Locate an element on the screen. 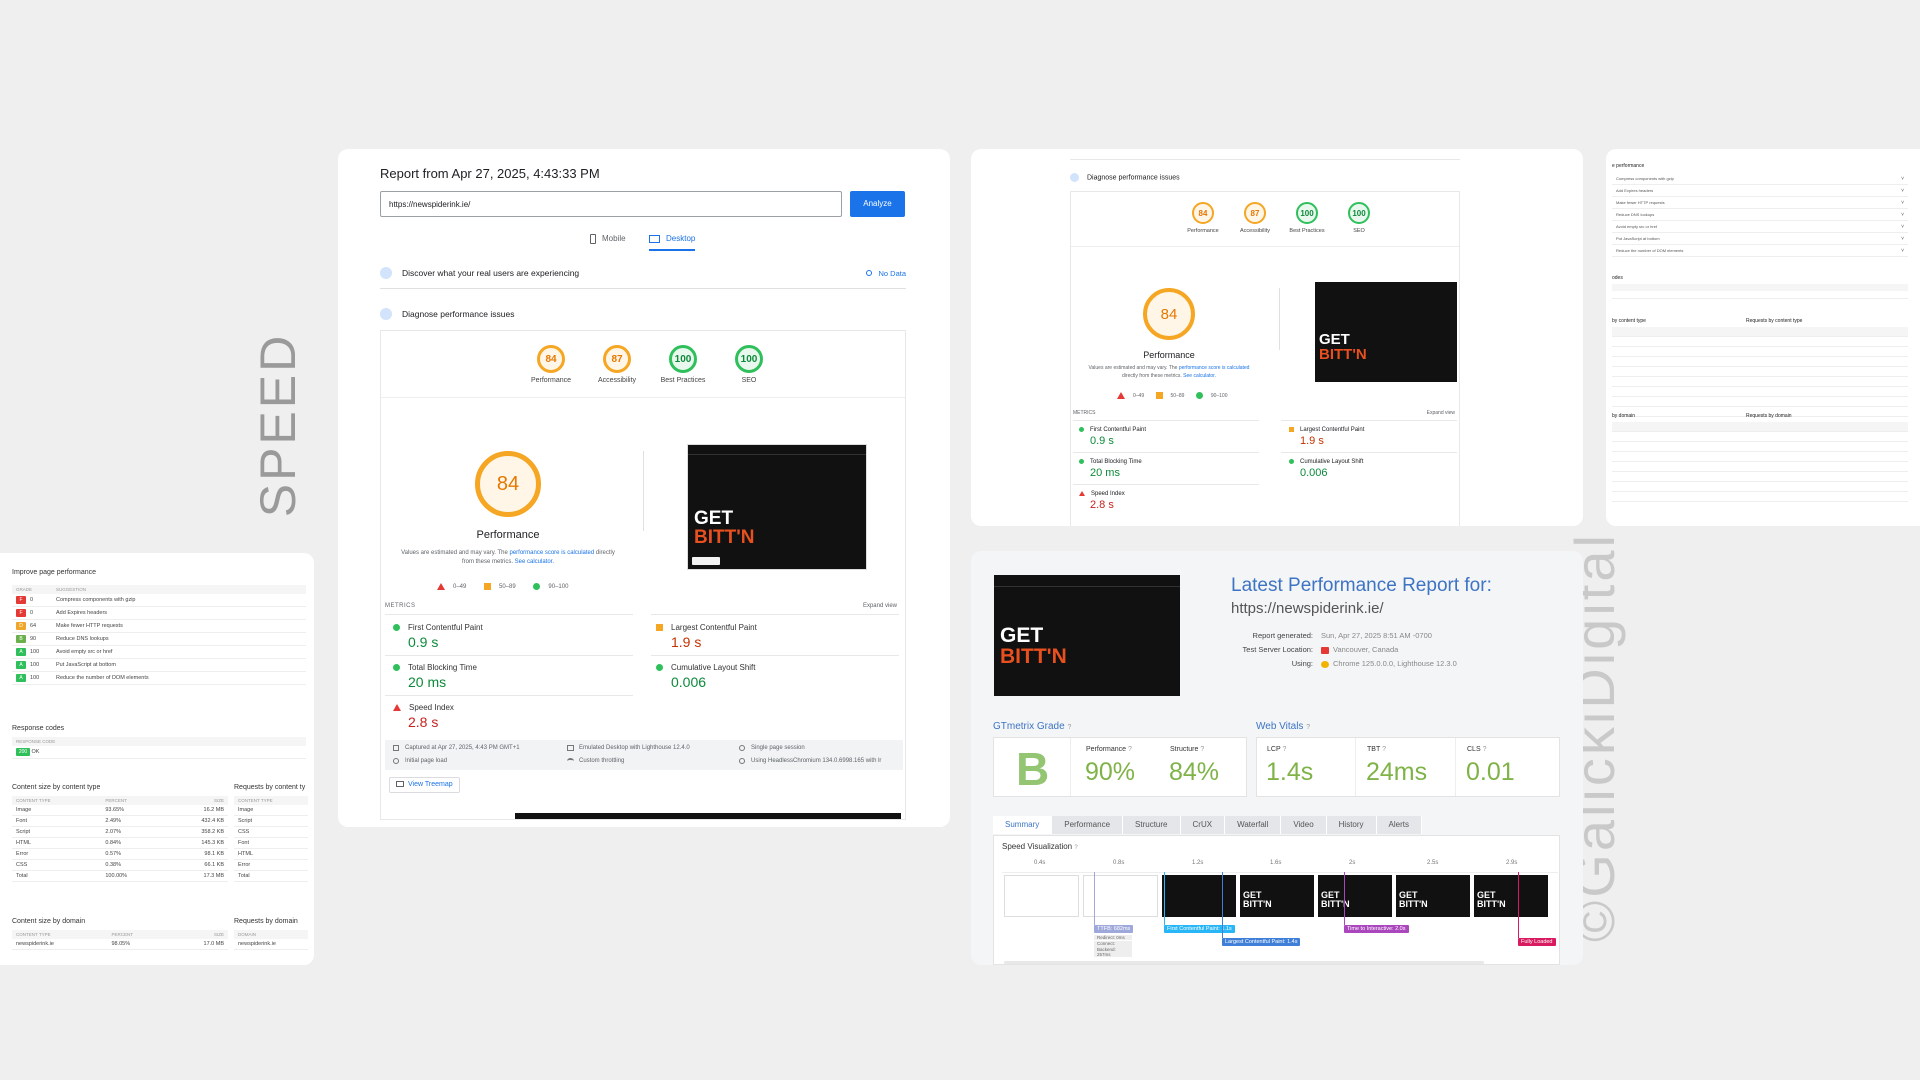  see-calculator-link: See calculator. is located at coordinates (534, 562).